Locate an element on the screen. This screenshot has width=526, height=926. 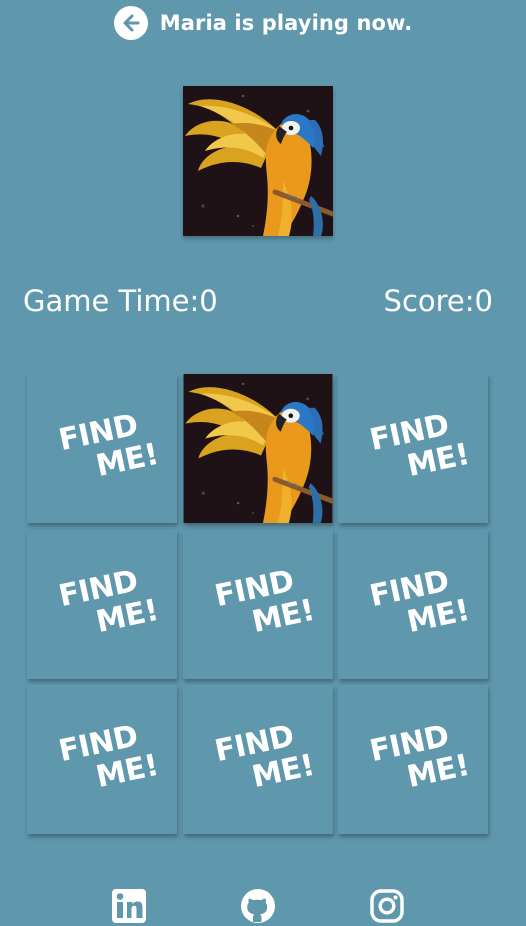
header: Maria is playing now. is located at coordinates (263, 23).